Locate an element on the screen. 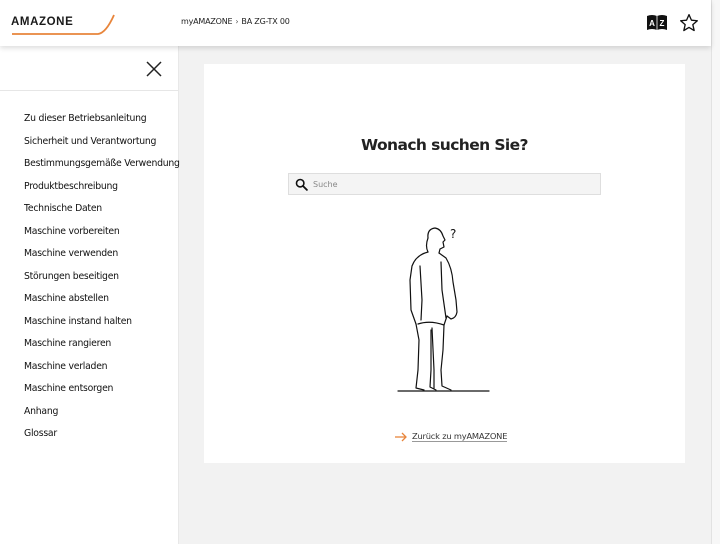  sidebar-item-produktbeschreibung: Produktbeschreibung is located at coordinates (102, 191).